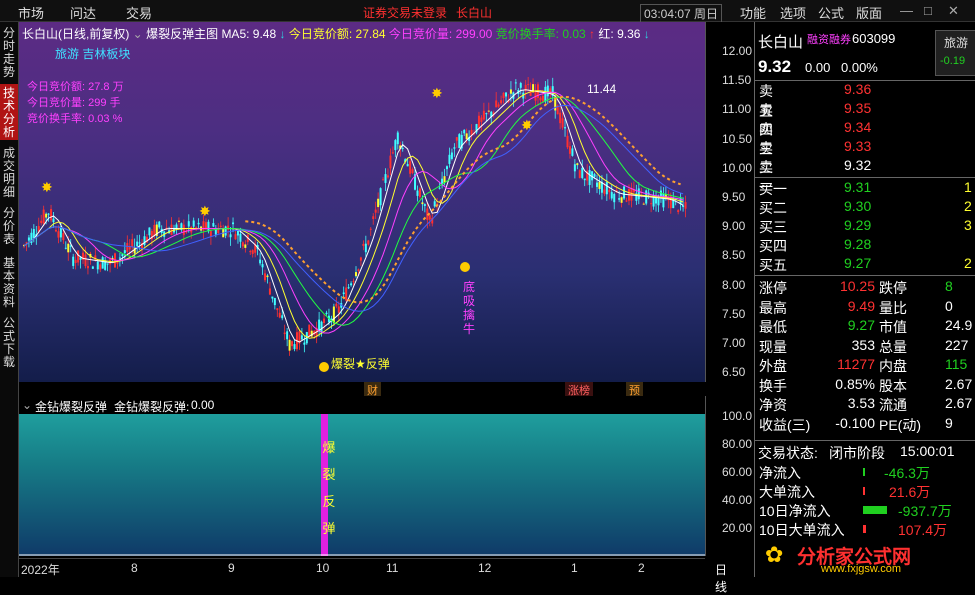 Image resolution: width=975 pixels, height=595 pixels. I want to click on menu-formula: 公式, so click(831, 12).